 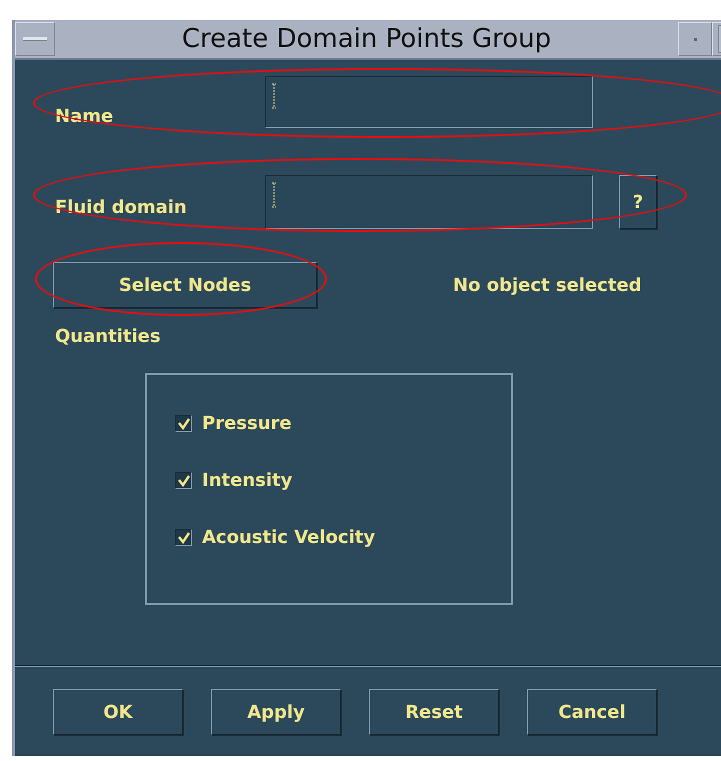 What do you see at coordinates (429, 102) in the screenshot?
I see `name-input-field` at bounding box center [429, 102].